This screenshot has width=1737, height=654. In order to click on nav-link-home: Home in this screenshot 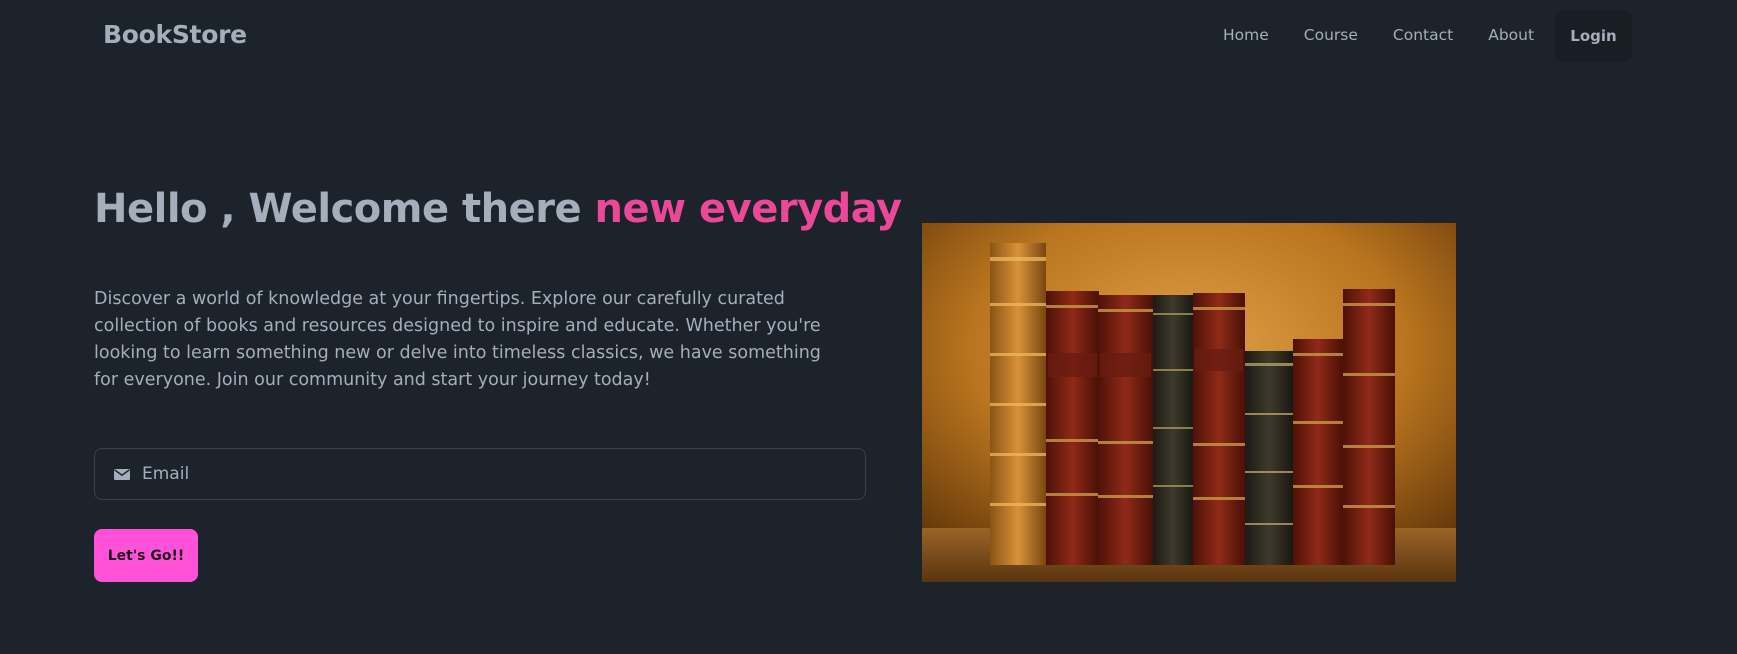, I will do `click(1246, 35)`.